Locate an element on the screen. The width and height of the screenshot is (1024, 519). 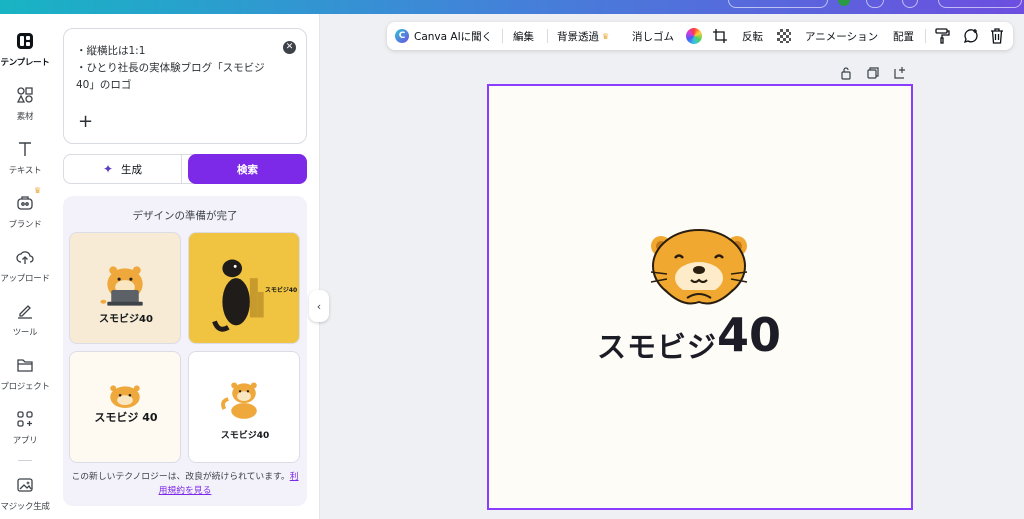
transparency-button is located at coordinates (784, 36).